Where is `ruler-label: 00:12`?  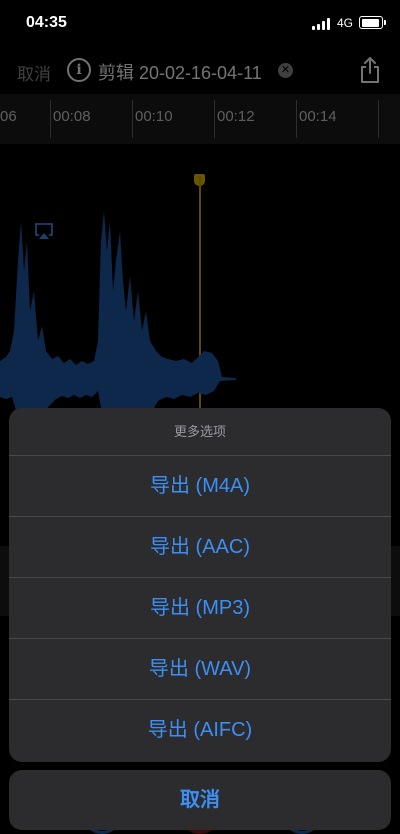 ruler-label: 00:12 is located at coordinates (236, 116).